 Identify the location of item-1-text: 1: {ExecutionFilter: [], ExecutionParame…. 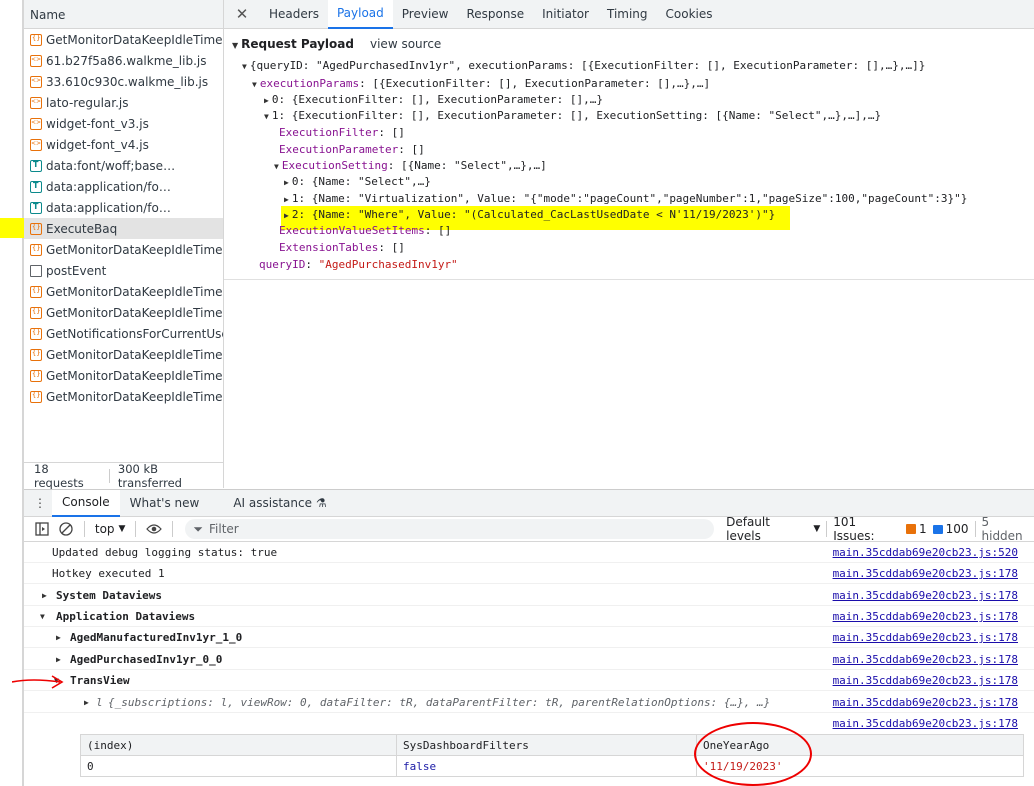
(576, 115).